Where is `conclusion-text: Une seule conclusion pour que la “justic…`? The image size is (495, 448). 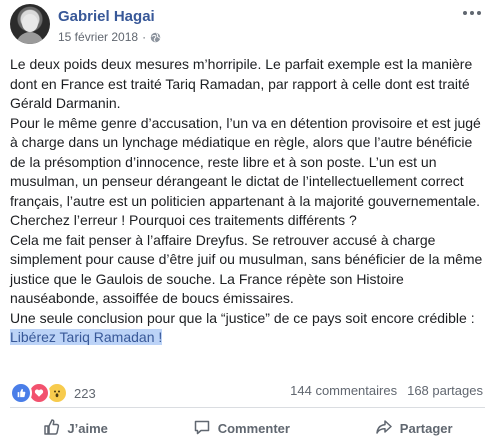 conclusion-text: Une seule conclusion pour que la “justic… is located at coordinates (242, 317).